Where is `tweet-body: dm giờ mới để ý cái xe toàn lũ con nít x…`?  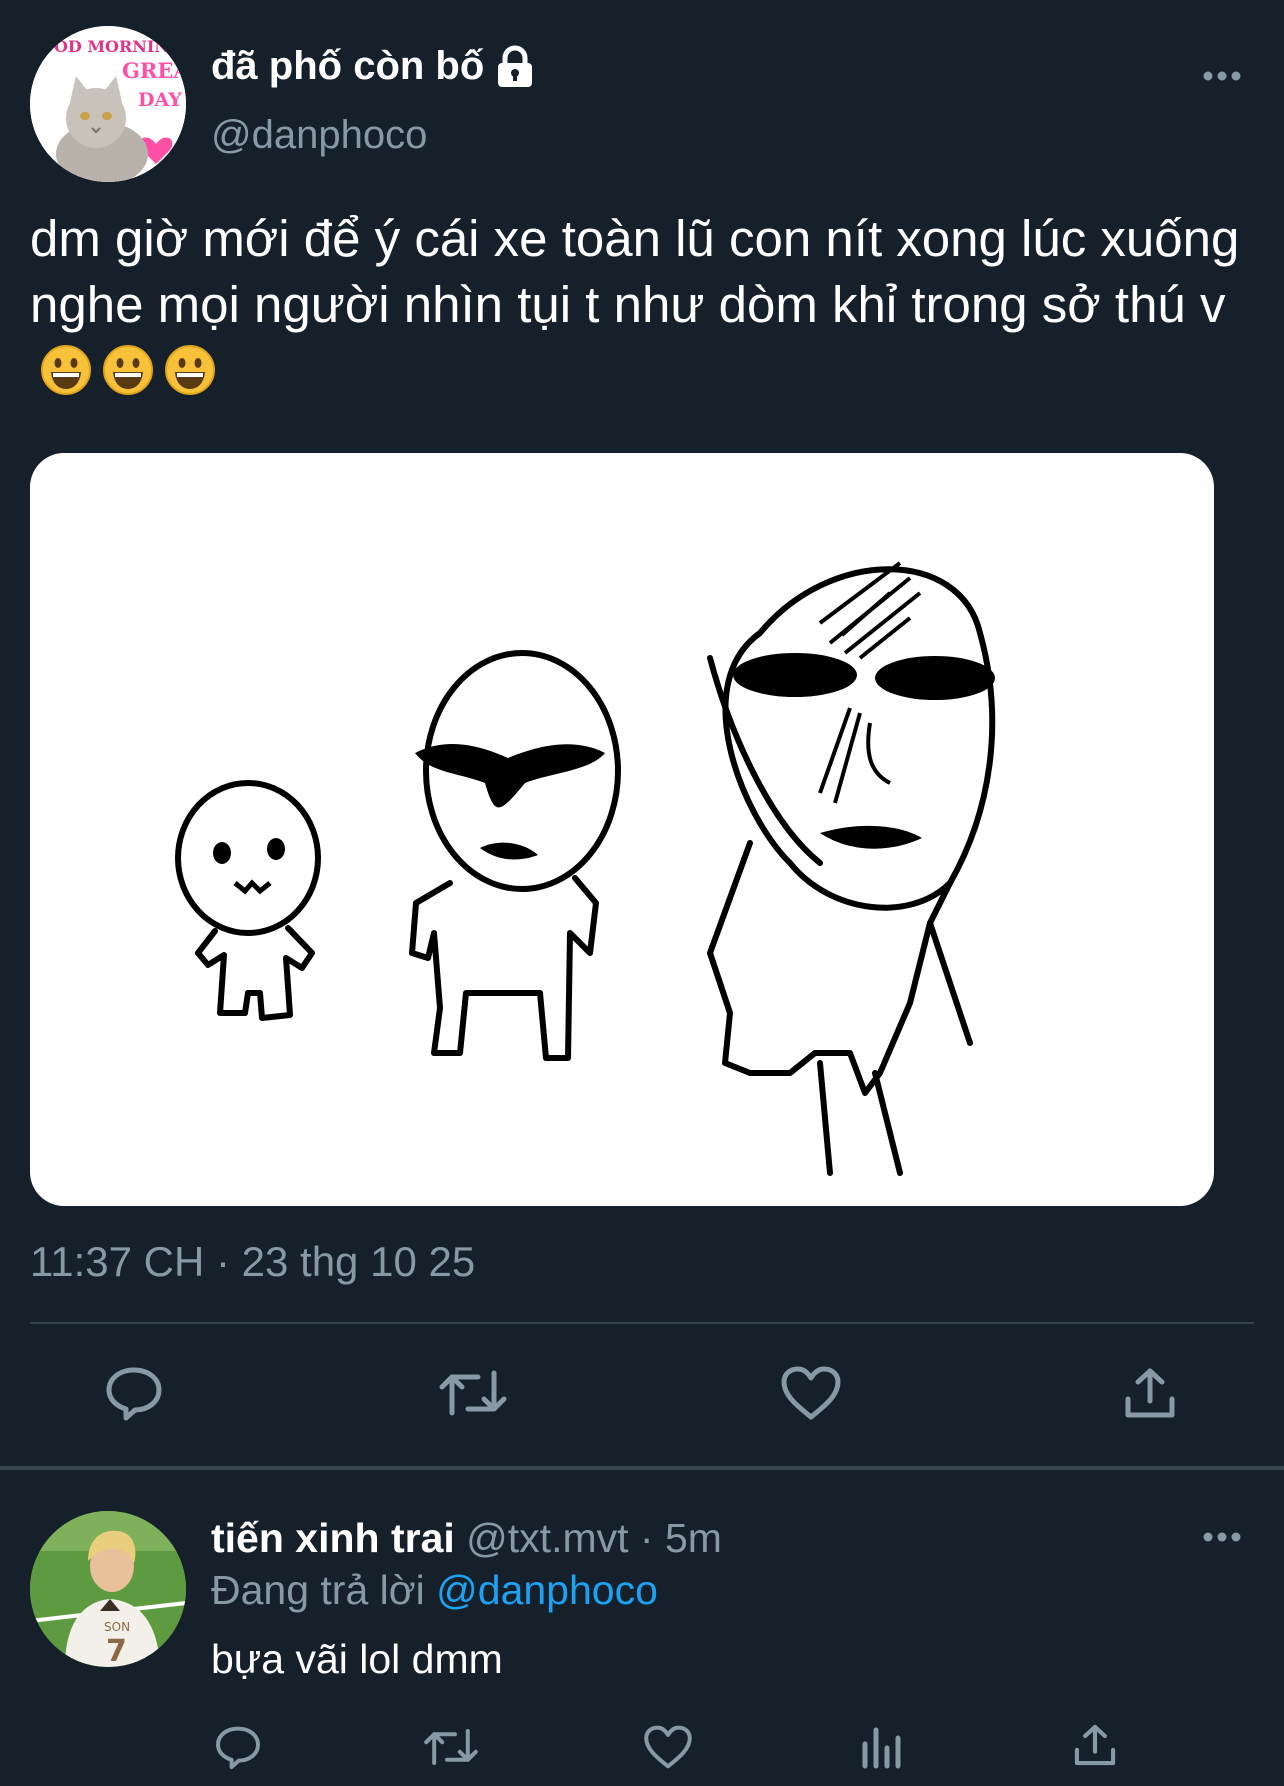 tweet-body: dm giờ mới để ý cái xe toàn lũ con nít x… is located at coordinates (645, 305).